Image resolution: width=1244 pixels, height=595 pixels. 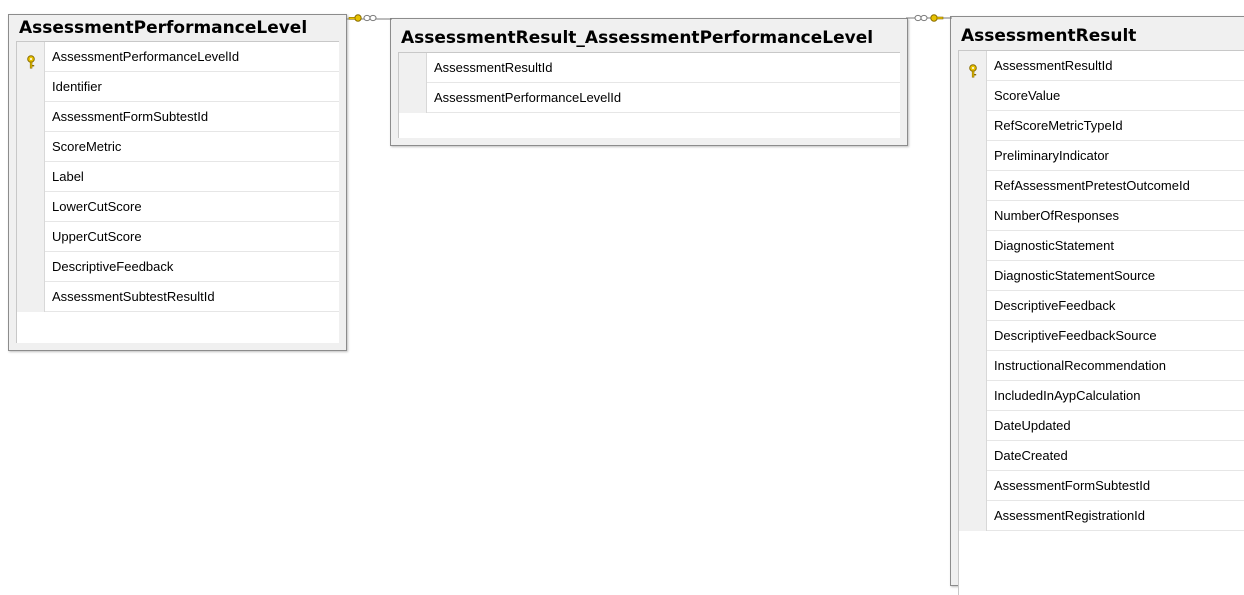 I want to click on column-row: DescriptiveFeedbackSource, so click(x=1101, y=336).